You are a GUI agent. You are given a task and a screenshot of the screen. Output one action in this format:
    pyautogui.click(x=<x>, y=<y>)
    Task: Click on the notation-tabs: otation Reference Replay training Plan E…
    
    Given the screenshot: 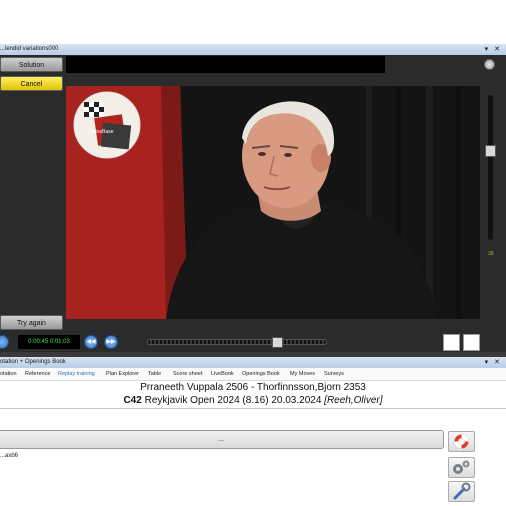 What is the action you would take?
    pyautogui.click(x=253, y=374)
    